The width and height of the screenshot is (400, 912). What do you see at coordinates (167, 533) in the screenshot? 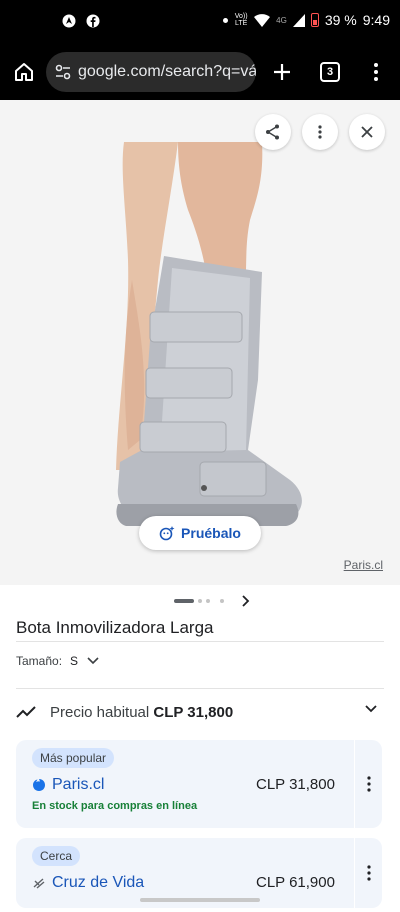
I see `try-on-icon` at bounding box center [167, 533].